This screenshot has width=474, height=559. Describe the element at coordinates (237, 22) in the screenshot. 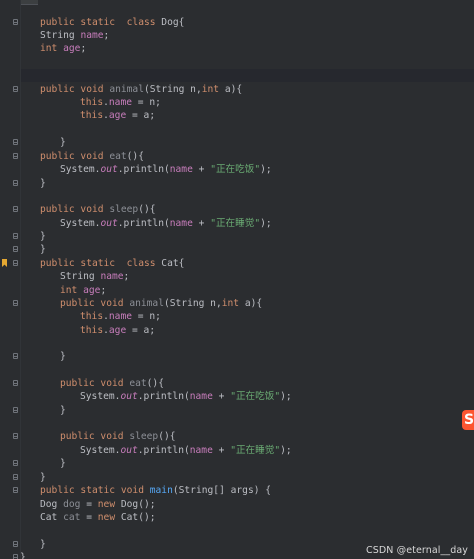

I see `code-line: public static class Dog{` at that location.